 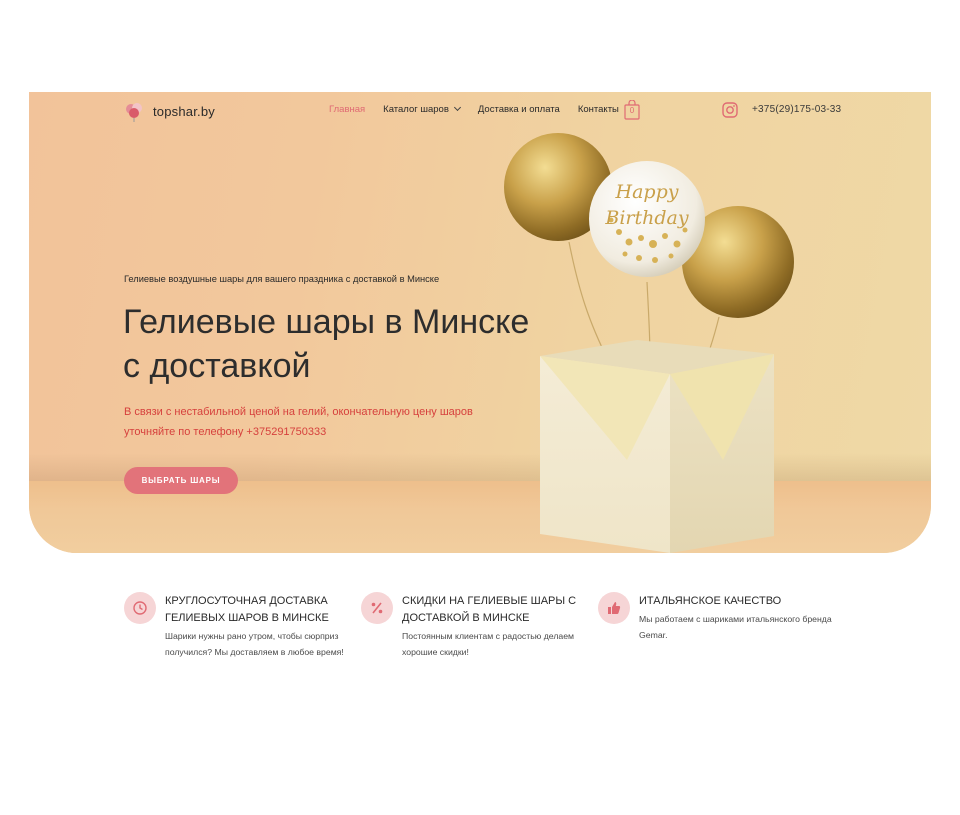 I want to click on percent-icon, so click(x=377, y=608).